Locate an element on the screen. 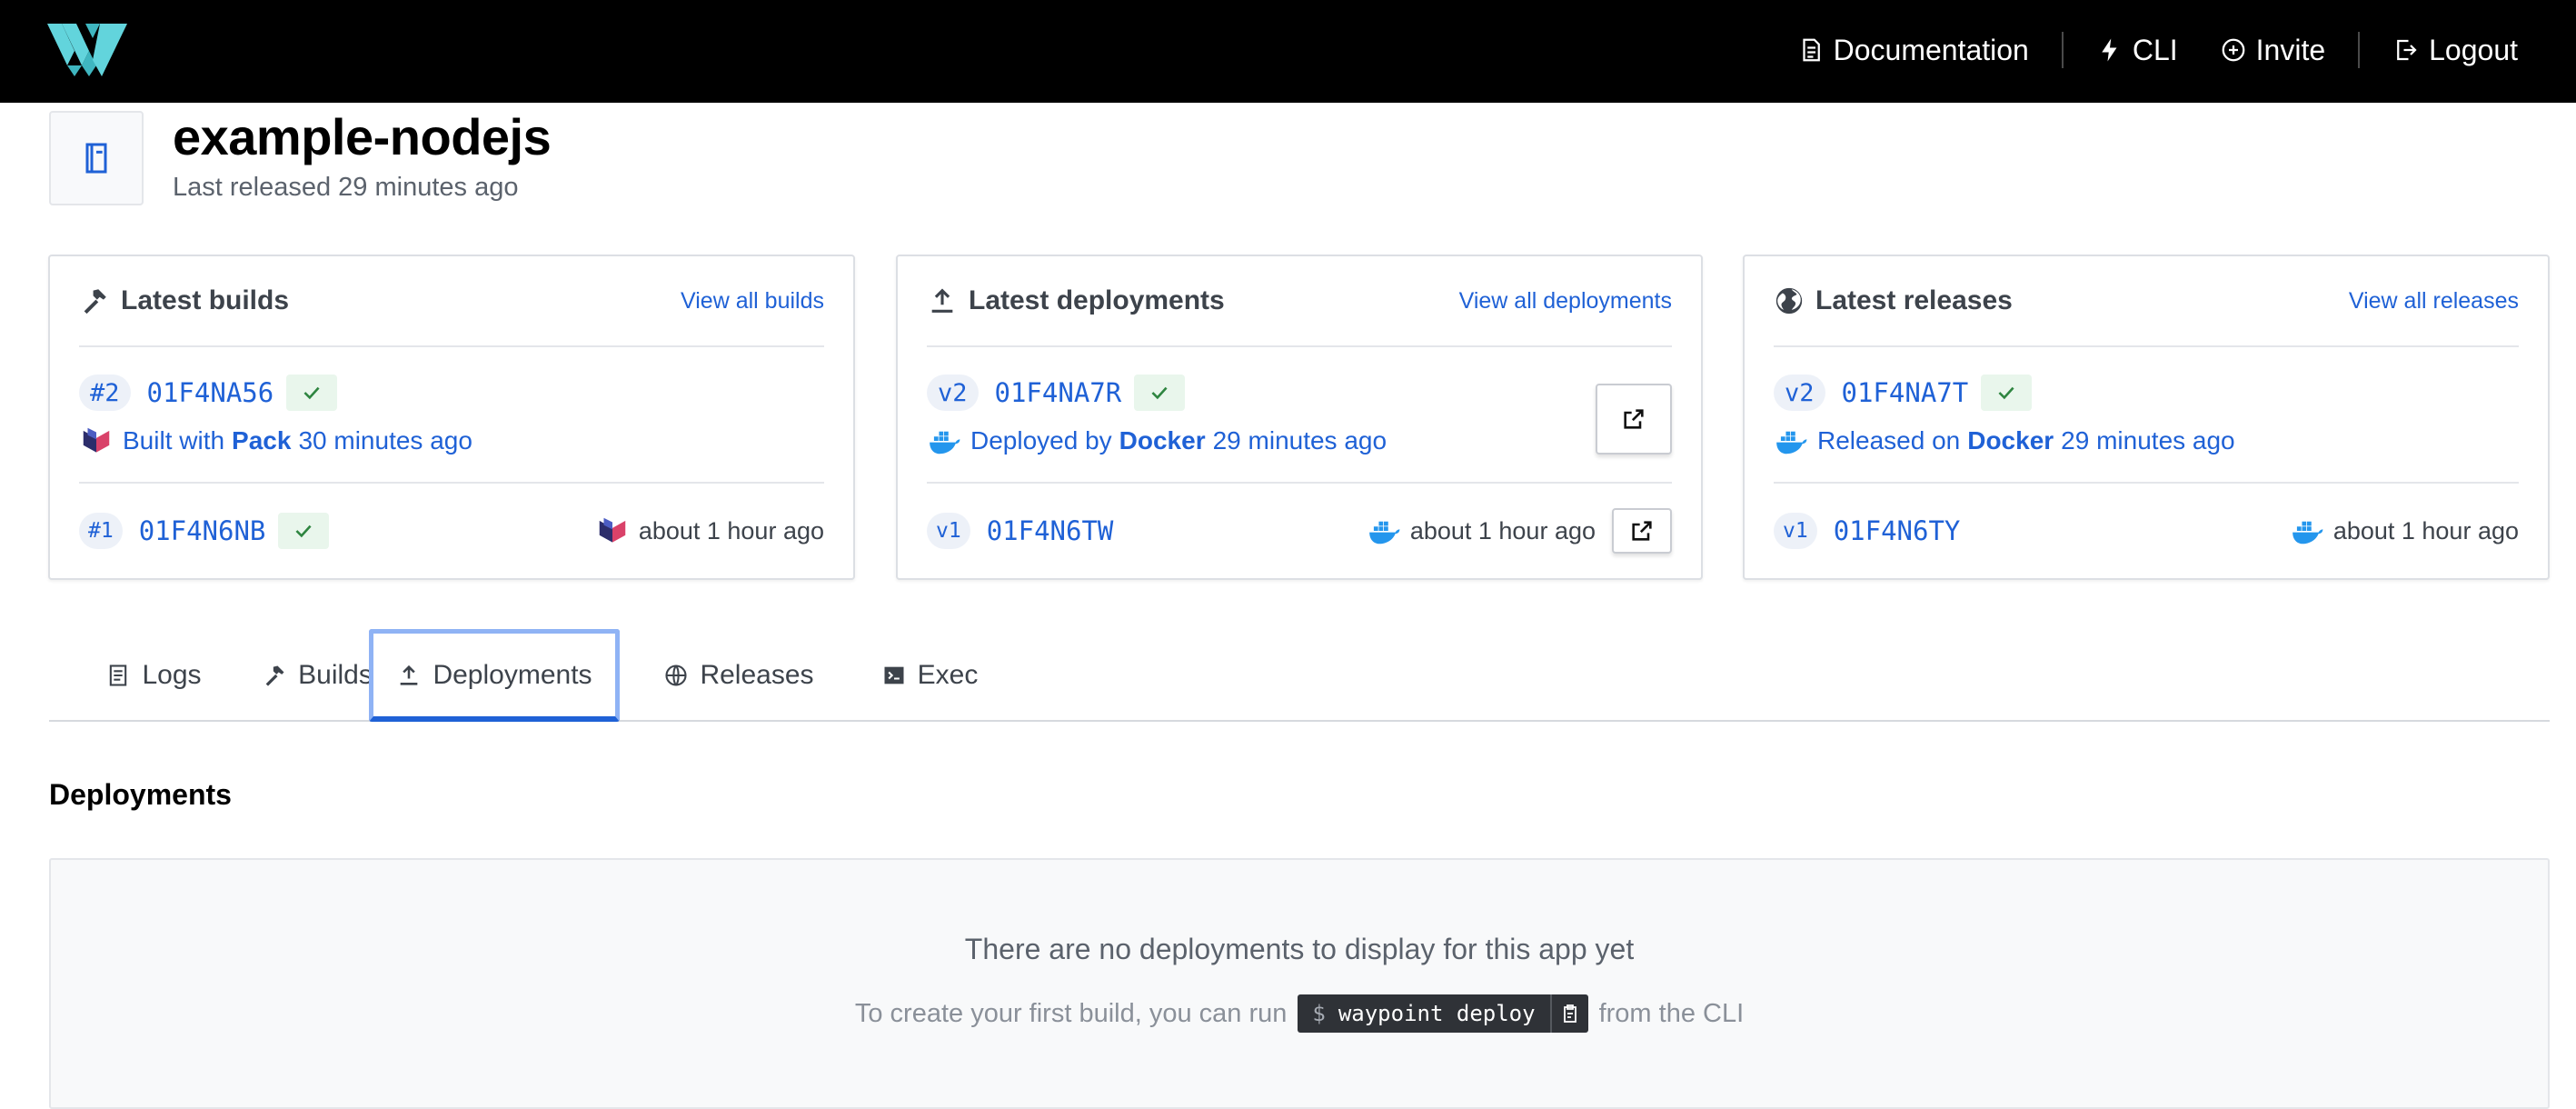 This screenshot has height=1109, width=2576. tab-logs-label: Logs is located at coordinates (172, 675).